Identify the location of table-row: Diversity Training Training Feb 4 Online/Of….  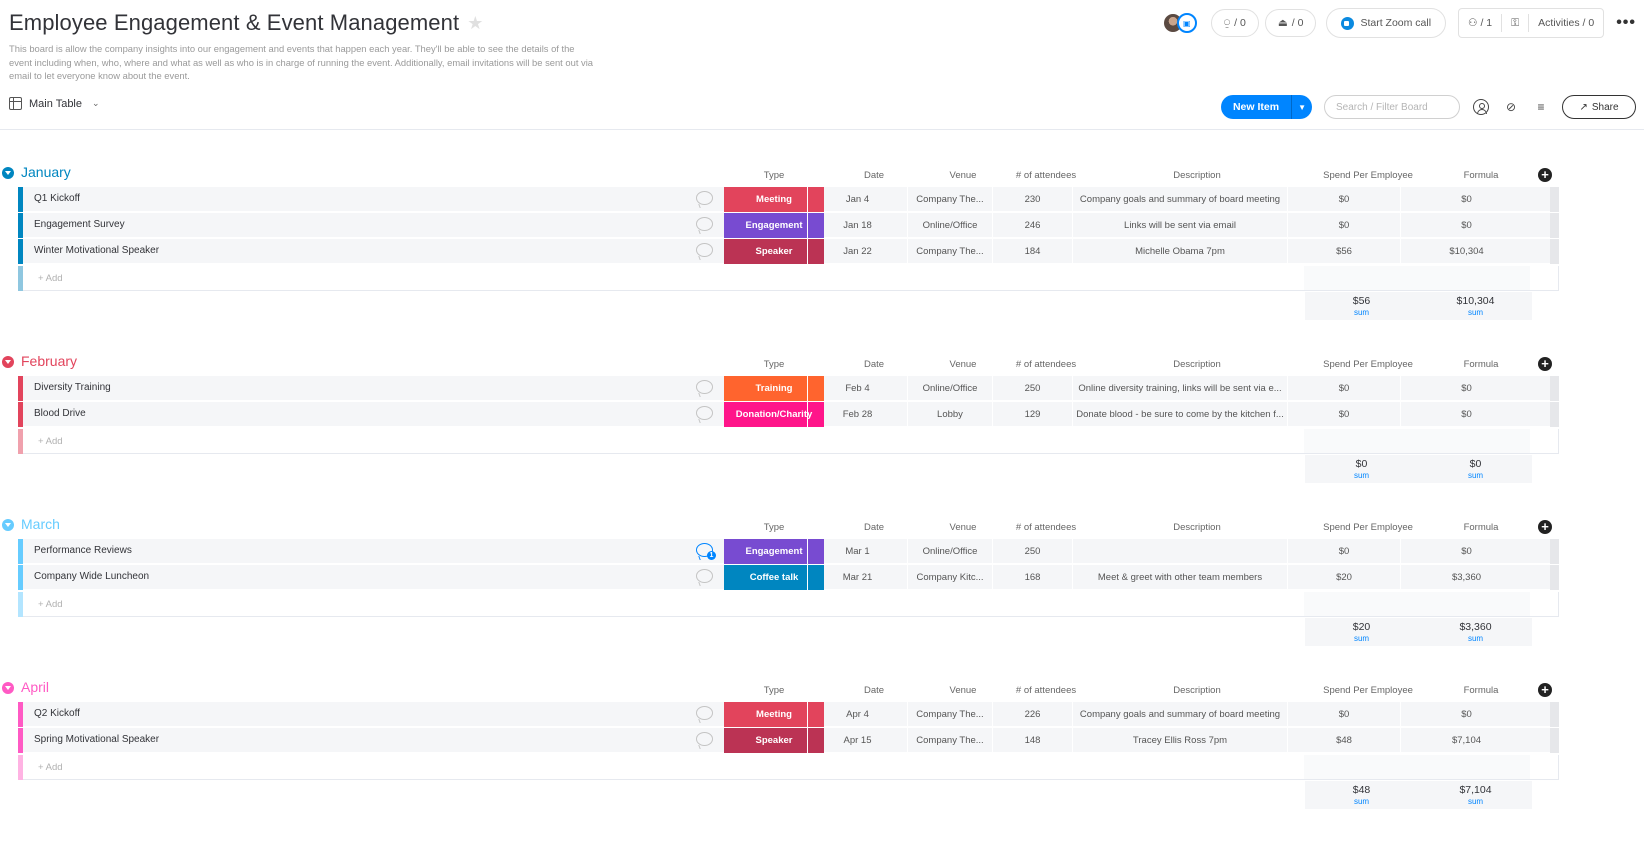
(788, 388).